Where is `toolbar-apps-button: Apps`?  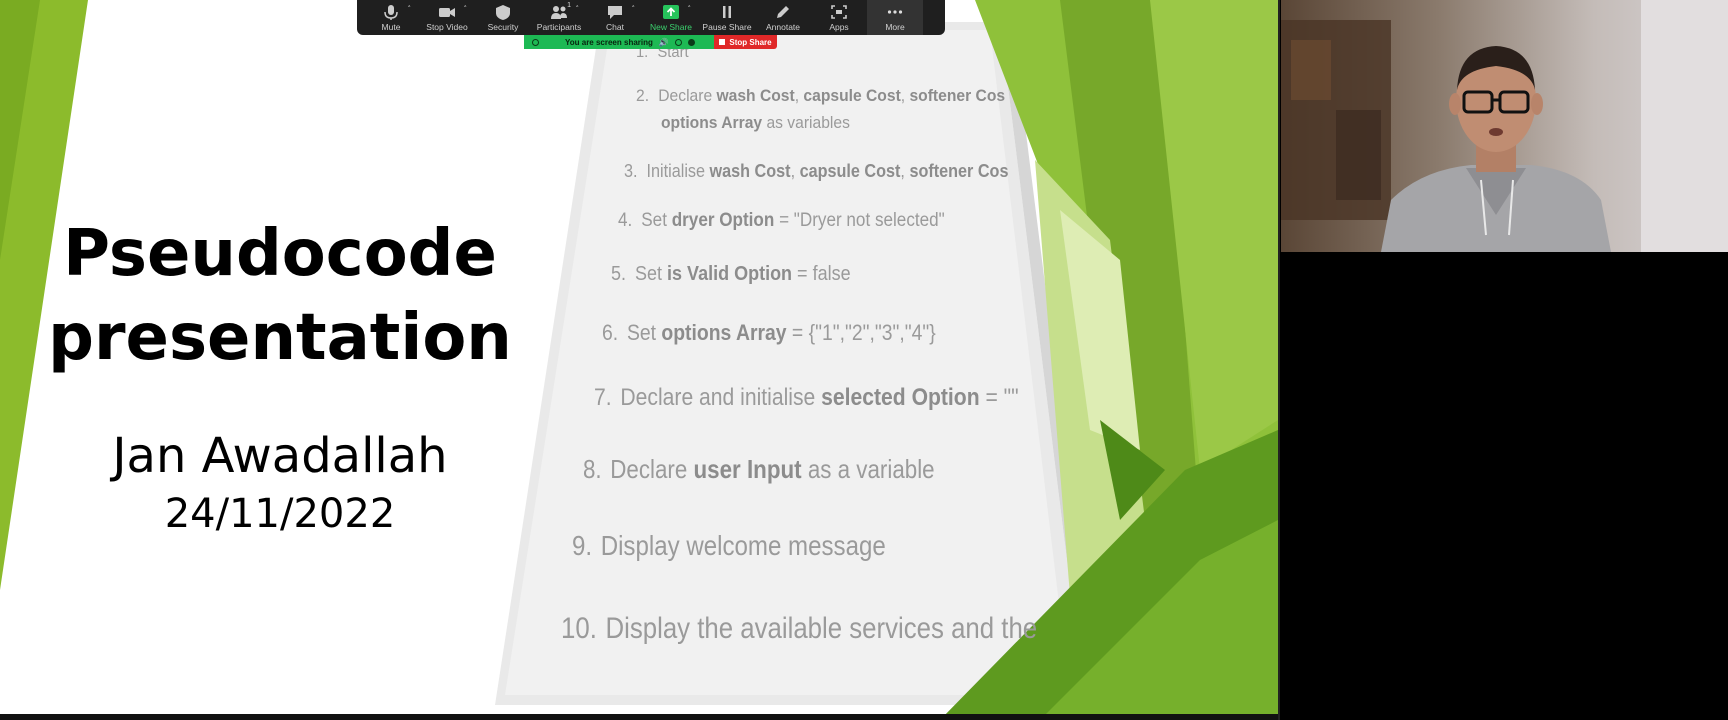 toolbar-apps-button: Apps is located at coordinates (839, 17).